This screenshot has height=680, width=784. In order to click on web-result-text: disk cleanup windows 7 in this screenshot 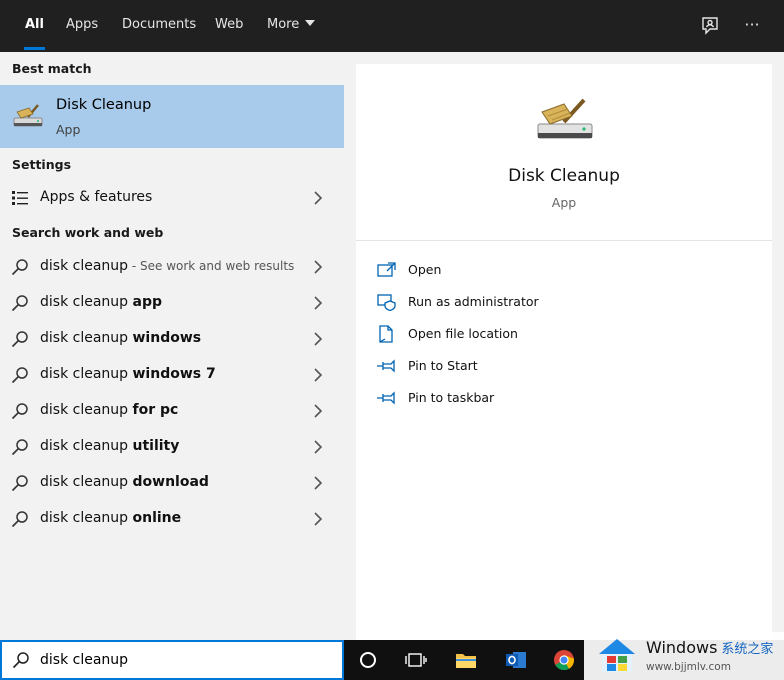, I will do `click(128, 374)`.